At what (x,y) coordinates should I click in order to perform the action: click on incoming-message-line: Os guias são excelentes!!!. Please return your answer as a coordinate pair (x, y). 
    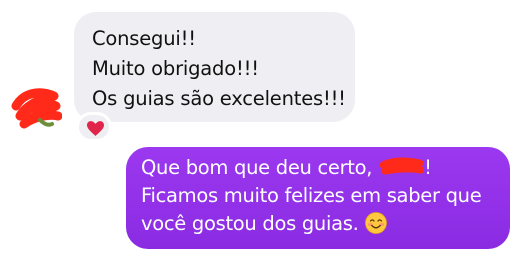
    Looking at the image, I should click on (219, 98).